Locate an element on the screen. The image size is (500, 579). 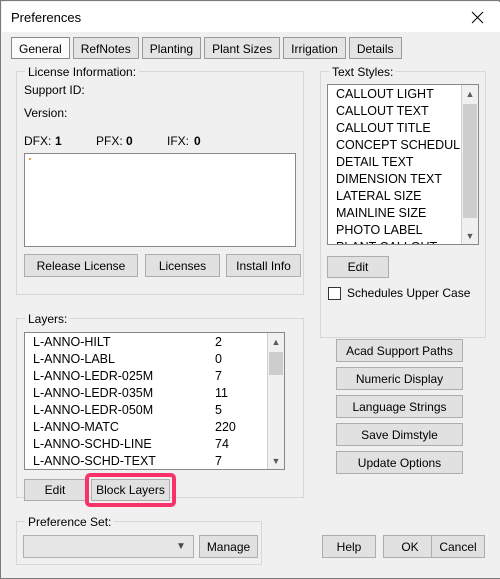
list-item: CONCEPT SCHEDULE TE is located at coordinates (394, 145).